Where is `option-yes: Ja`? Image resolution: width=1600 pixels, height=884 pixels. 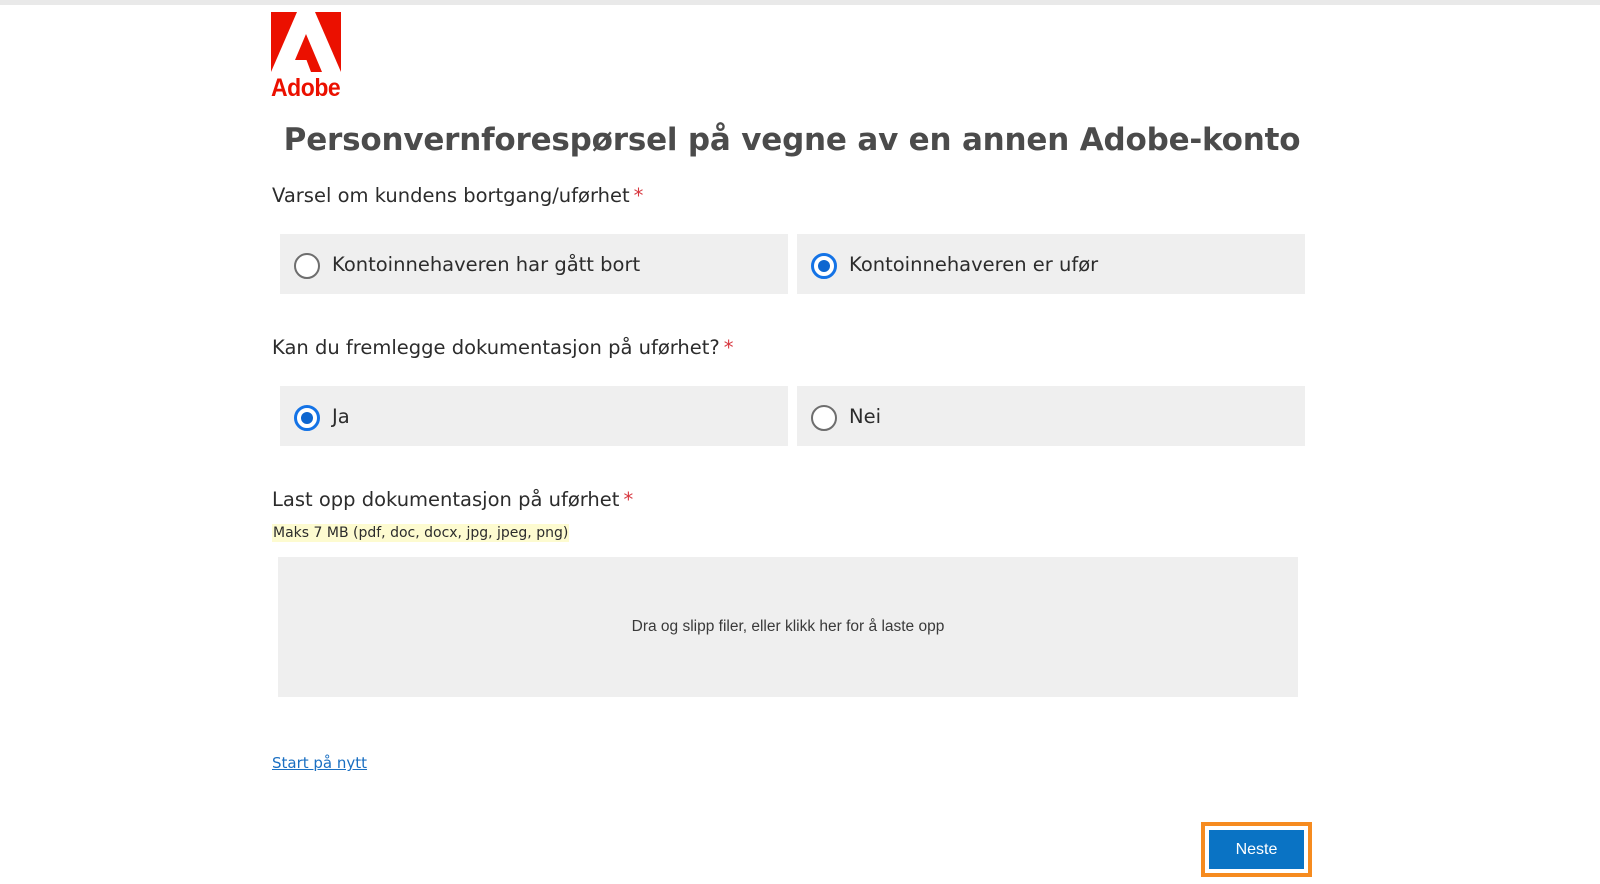
option-yes: Ja is located at coordinates (534, 416).